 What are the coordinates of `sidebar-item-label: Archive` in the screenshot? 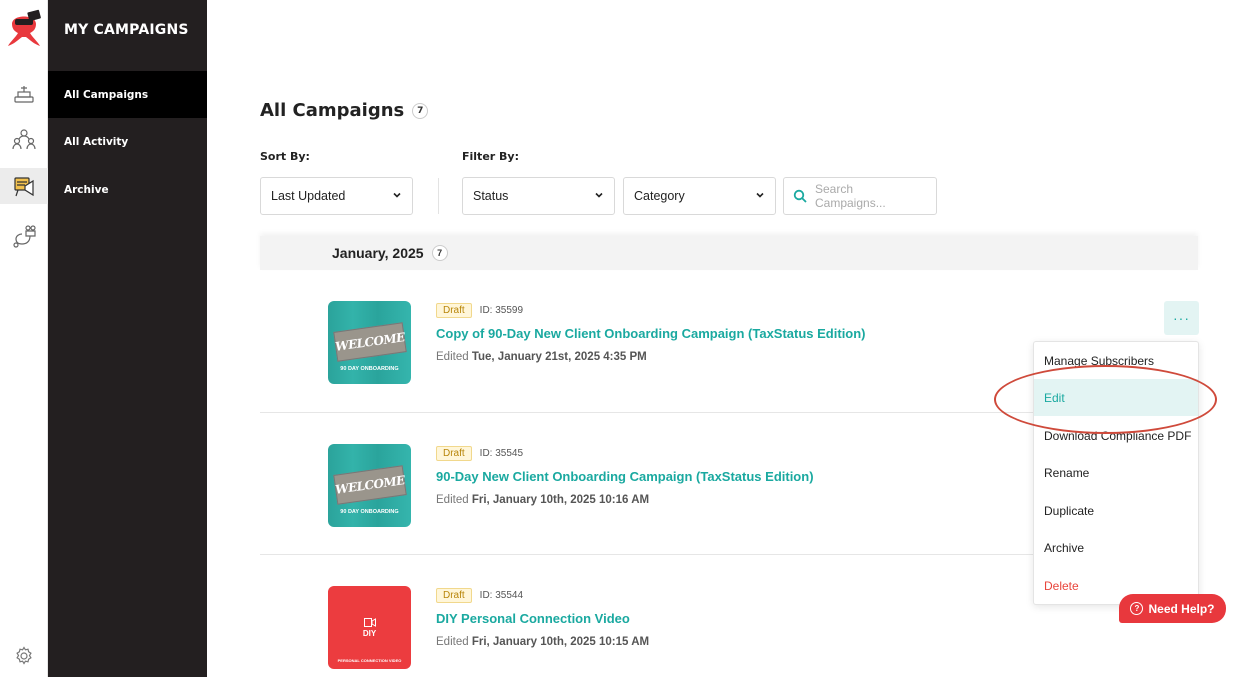 It's located at (86, 189).